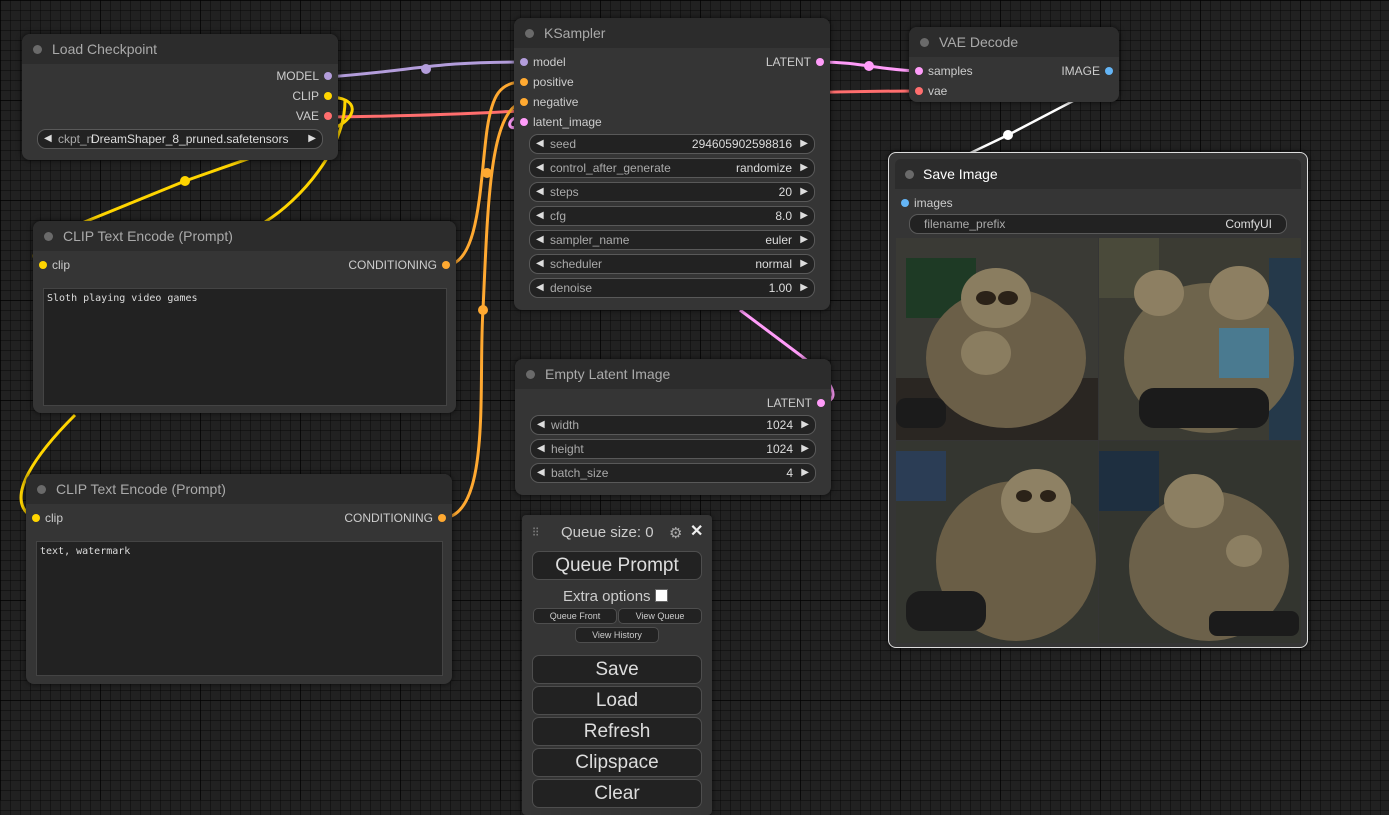 The height and width of the screenshot is (815, 1389). Describe the element at coordinates (672, 192) in the screenshot. I see `steps-widget: ◀ steps 20 ▶` at that location.